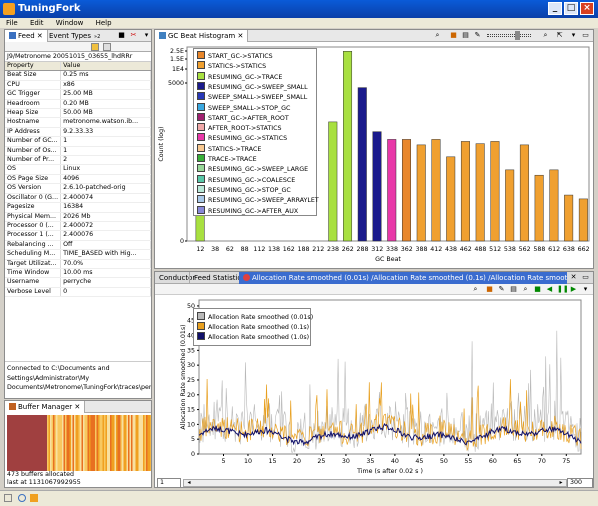 Image resolution: width=598 pixels, height=506 pixels. What do you see at coordinates (95, 47) in the screenshot?
I see `open-icon` at bounding box center [95, 47].